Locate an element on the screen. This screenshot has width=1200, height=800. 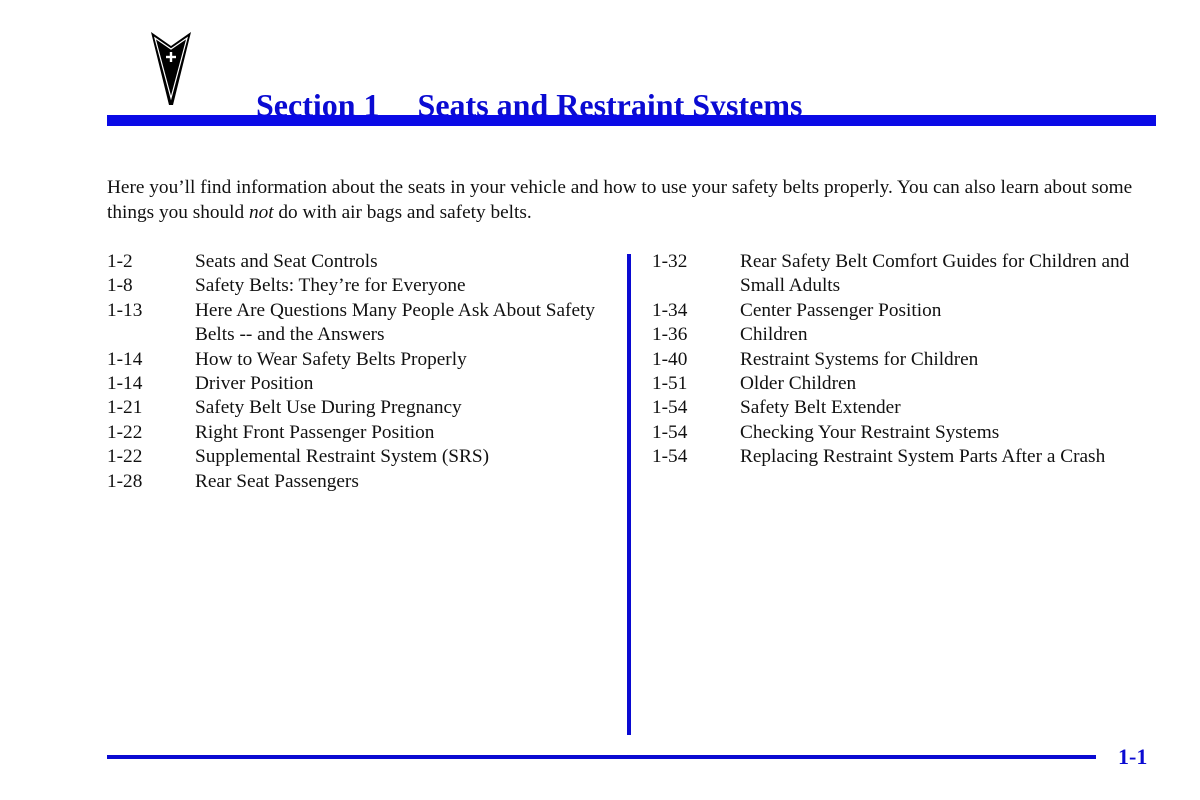
toc-entry: 1-34 Center Passenger Position is located at coordinates (912, 311).